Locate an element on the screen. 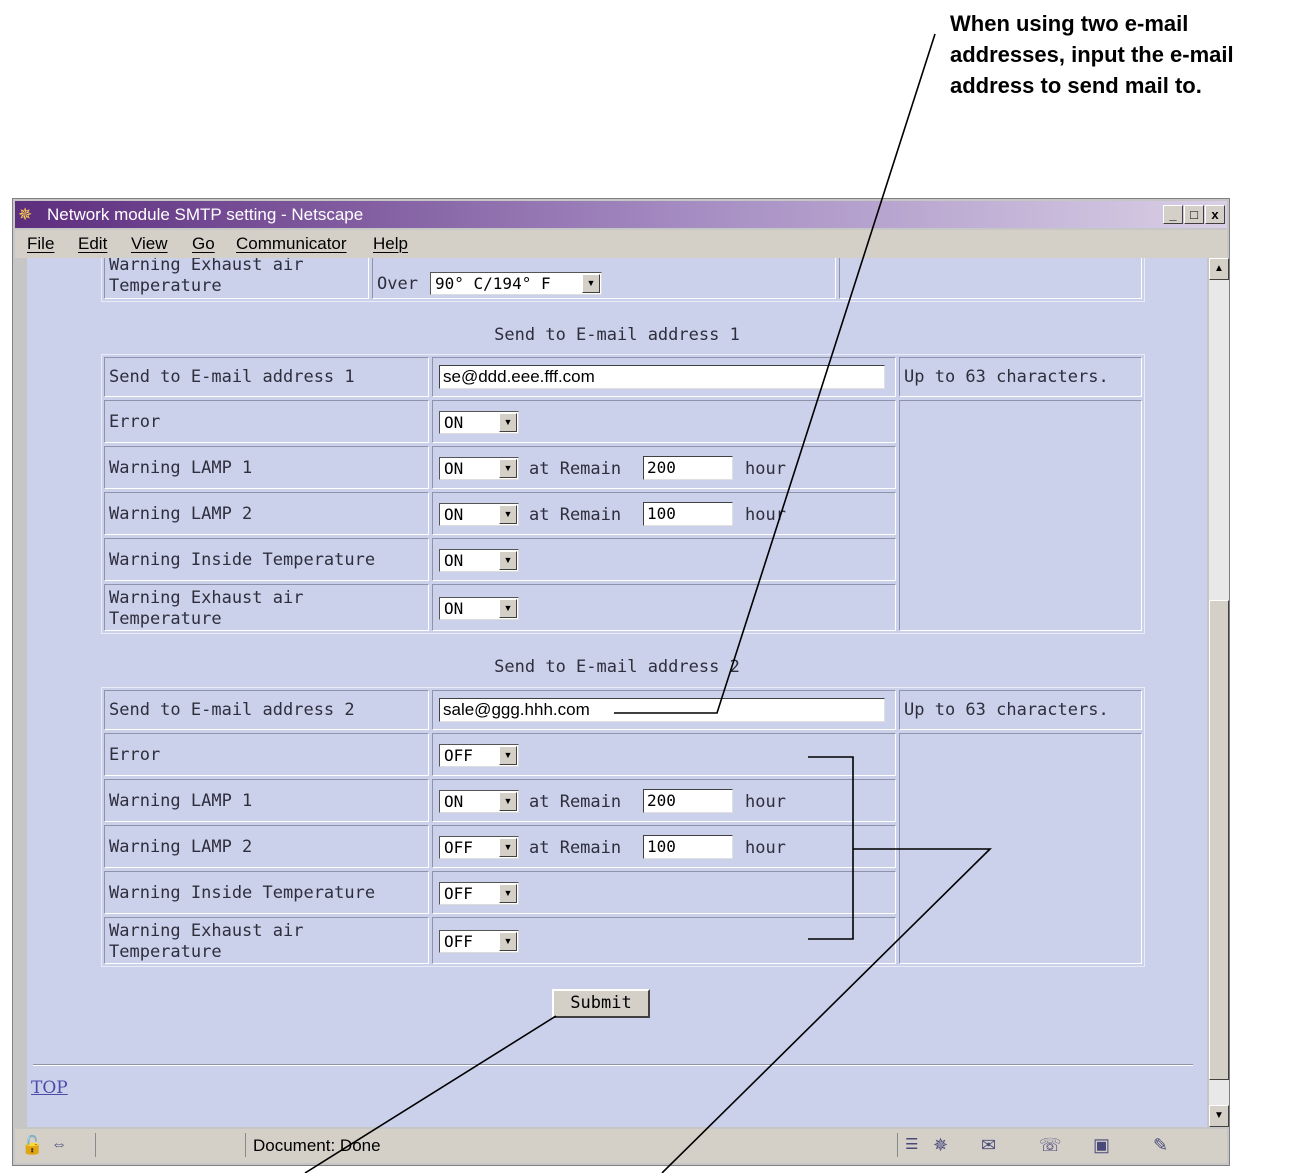 Image resolution: width=1290 pixels, height=1173 pixels. s2-inside-temp-select: OFF ▼ is located at coordinates (479, 893).